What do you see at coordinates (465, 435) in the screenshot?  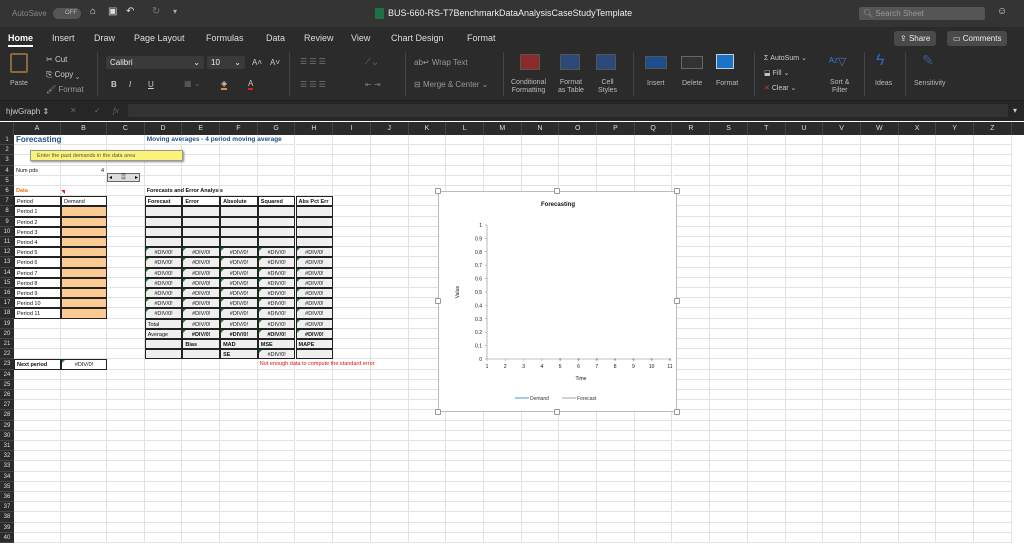 I see `cell-L30` at bounding box center [465, 435].